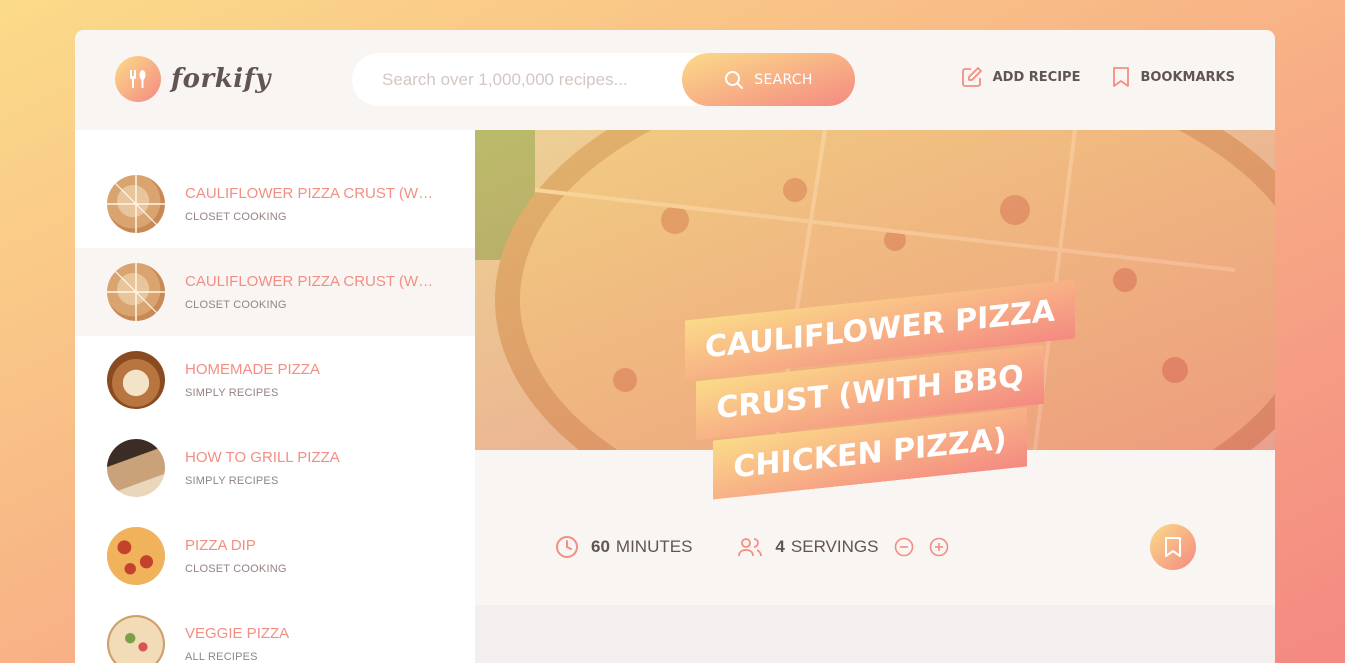 This screenshot has width=1345, height=663. I want to click on bookmark-recipe-button, so click(1173, 547).